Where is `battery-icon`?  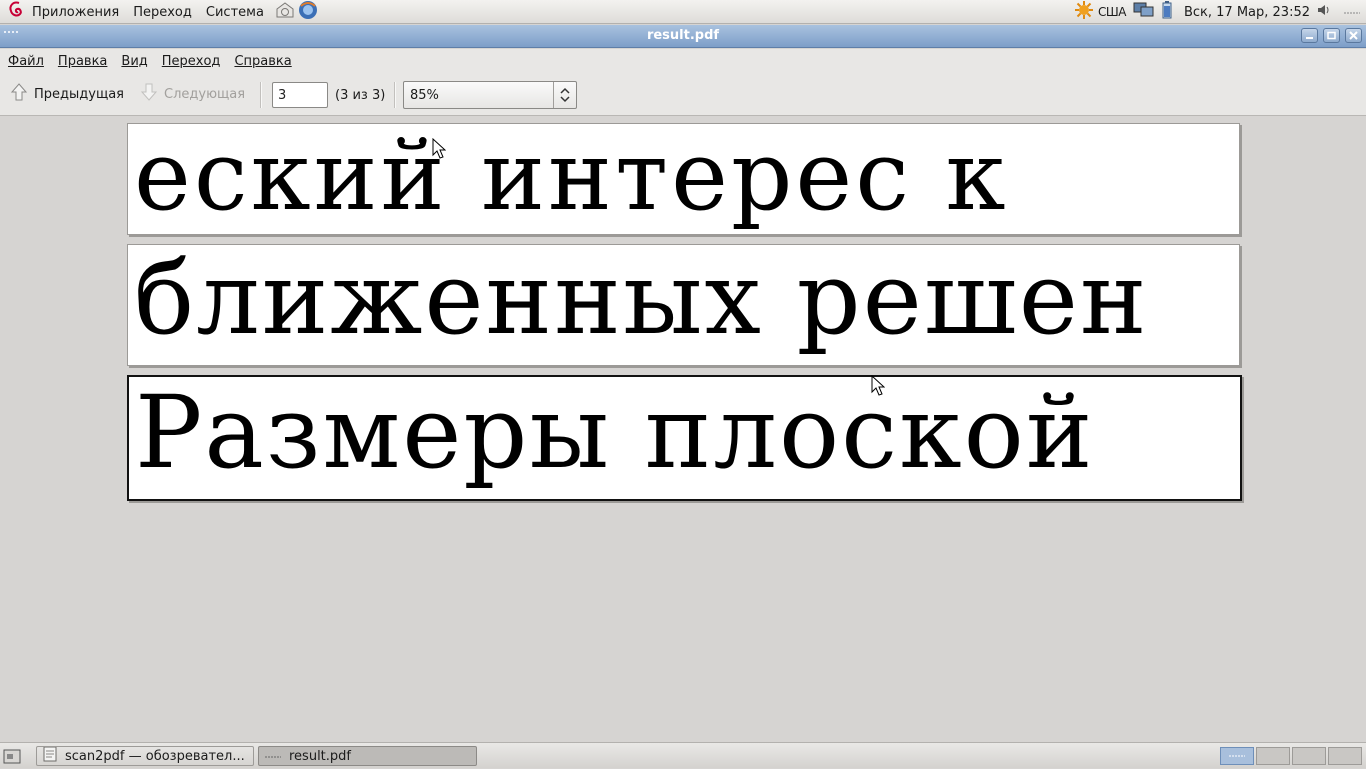 battery-icon is located at coordinates (1167, 12).